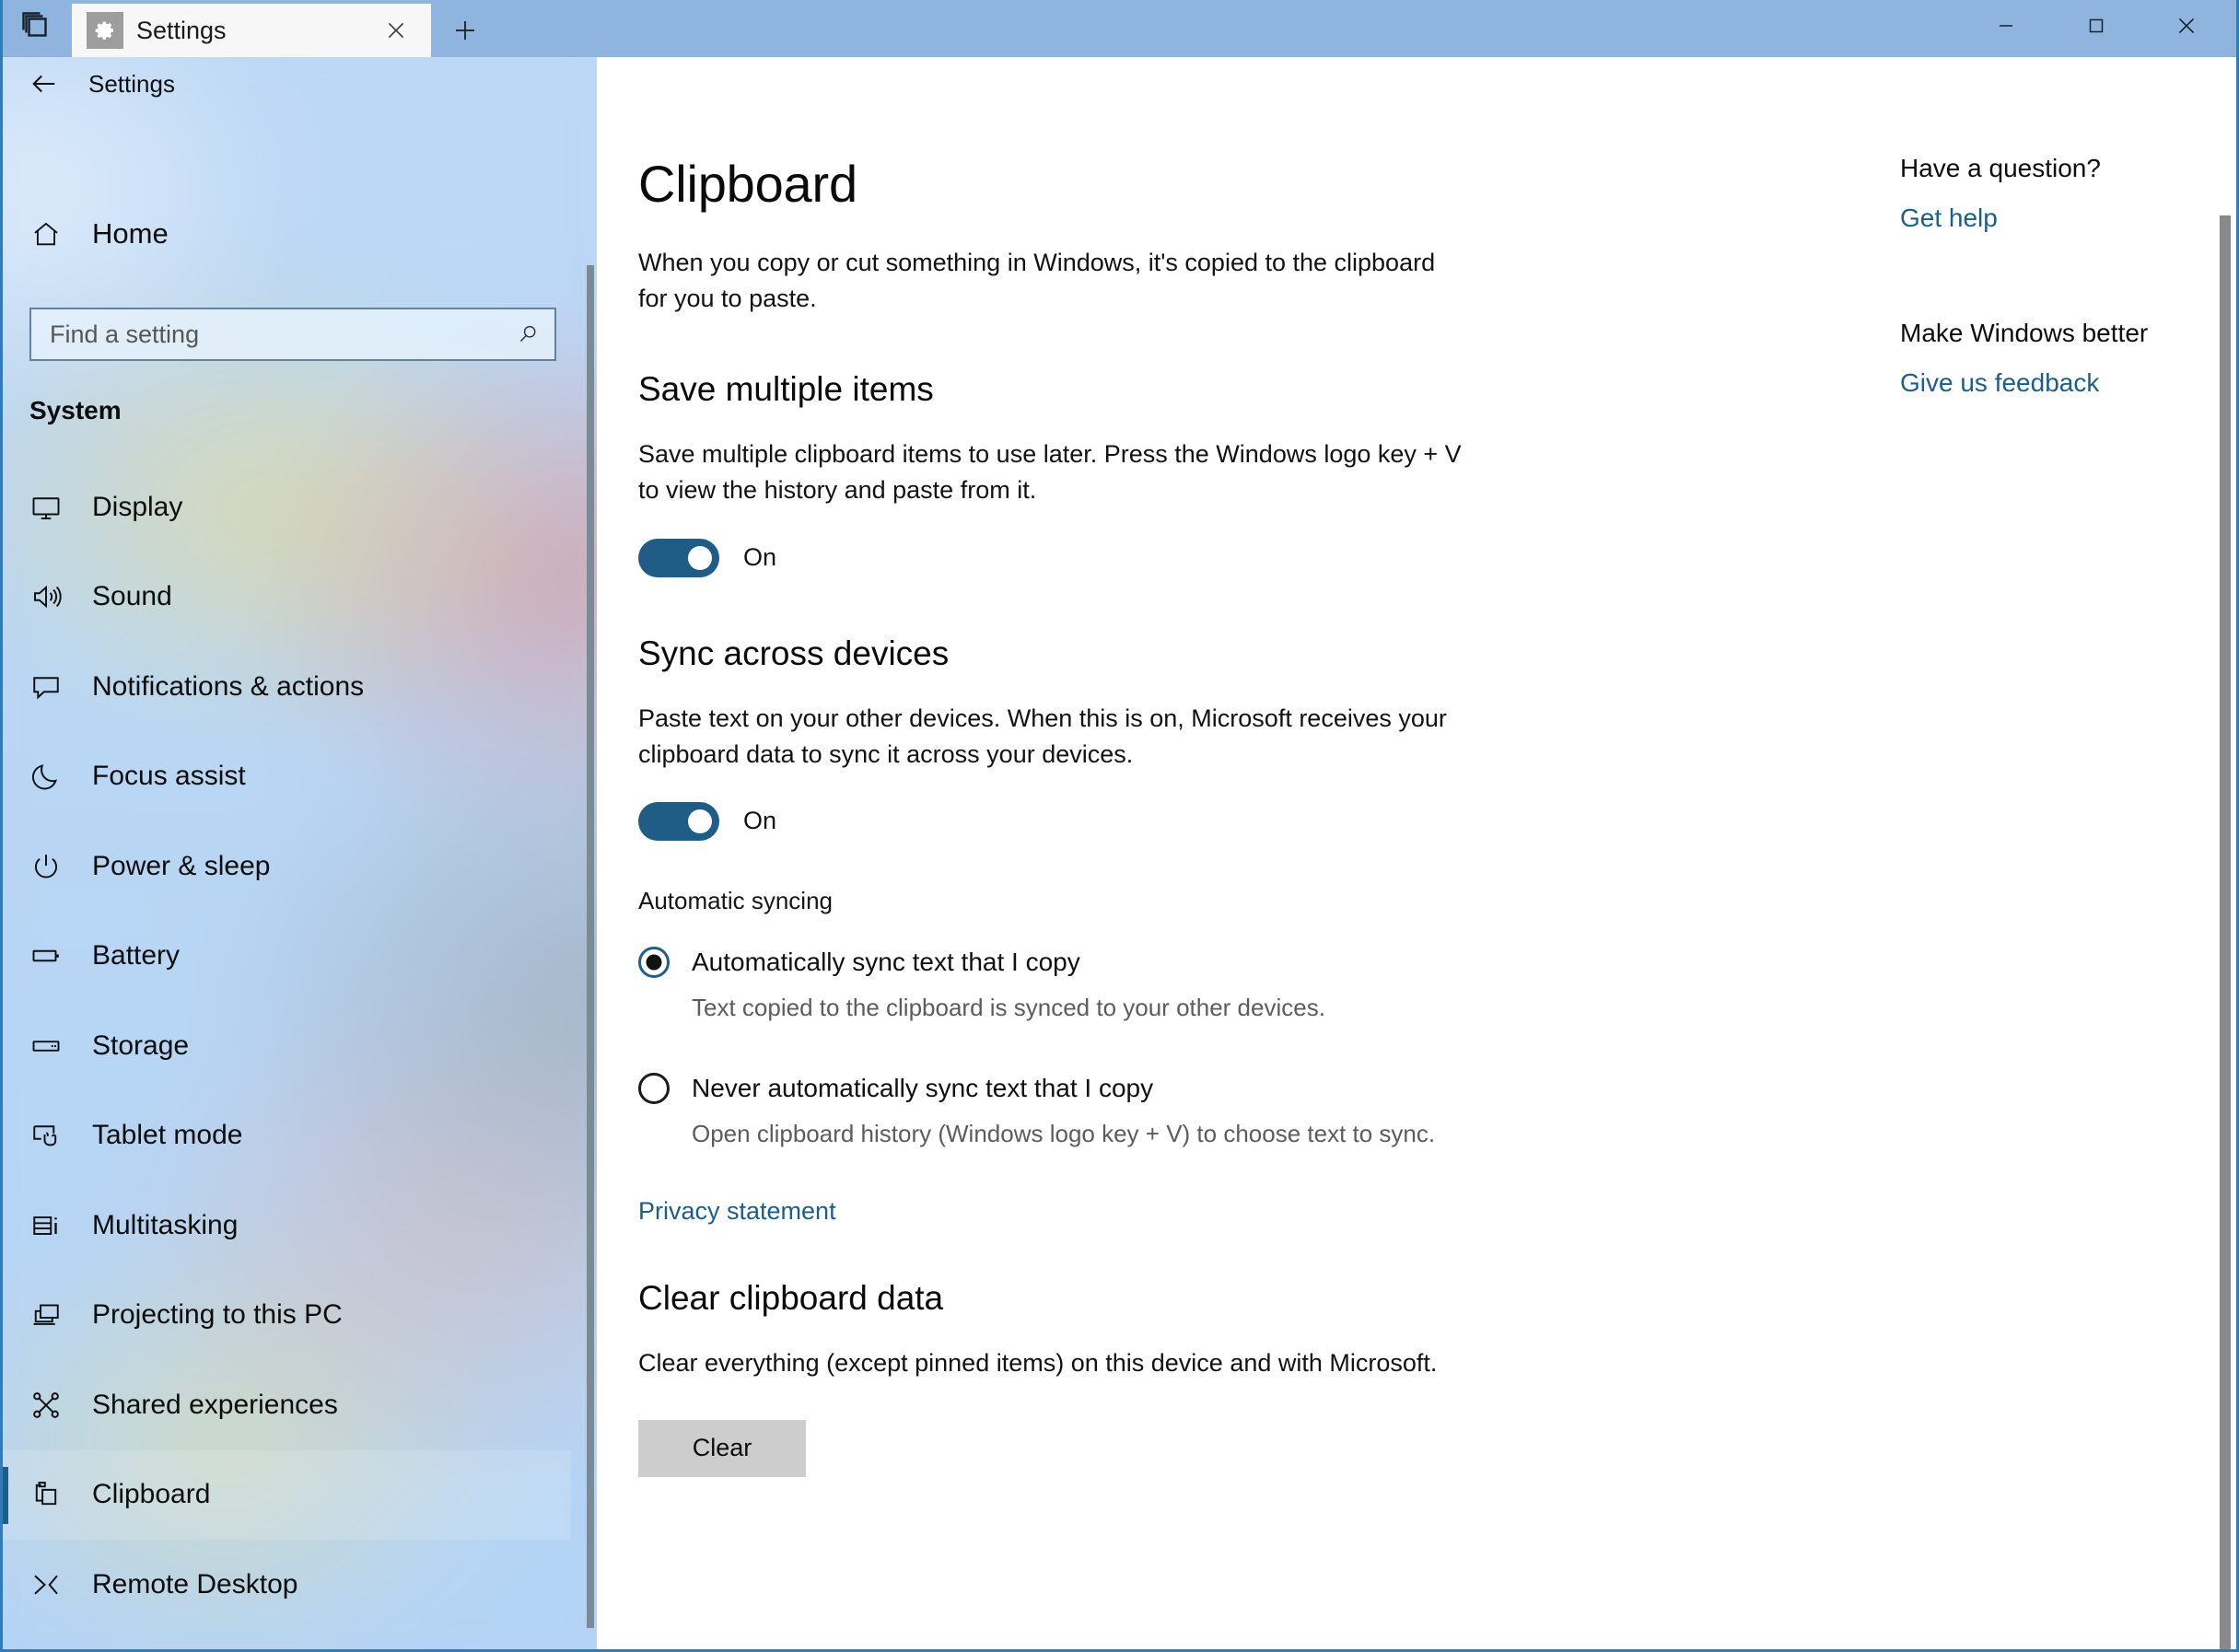  I want to click on sync-toggle-state: On, so click(760, 821).